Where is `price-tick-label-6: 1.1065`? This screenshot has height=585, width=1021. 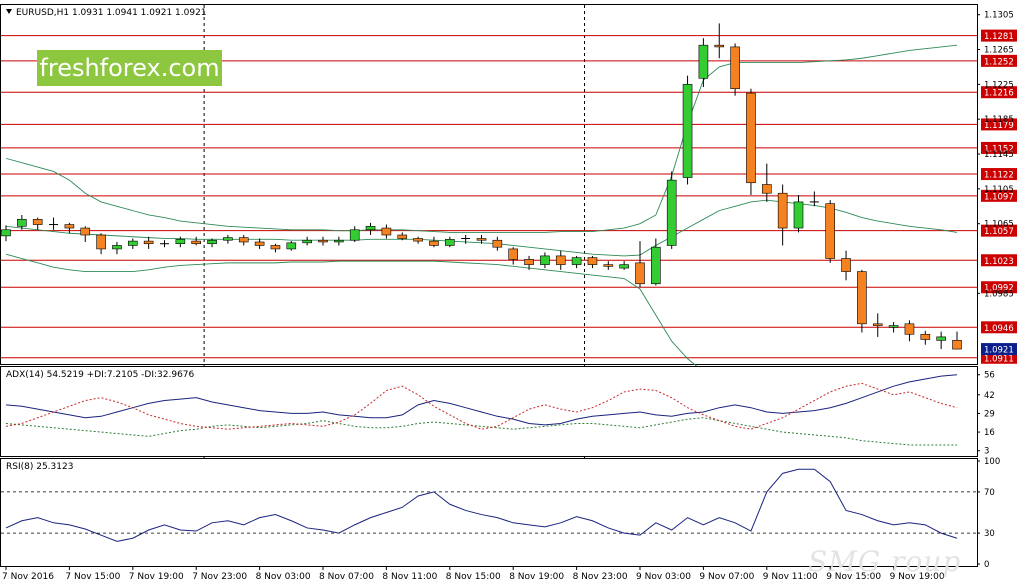
price-tick-label-6: 1.1065 is located at coordinates (999, 225).